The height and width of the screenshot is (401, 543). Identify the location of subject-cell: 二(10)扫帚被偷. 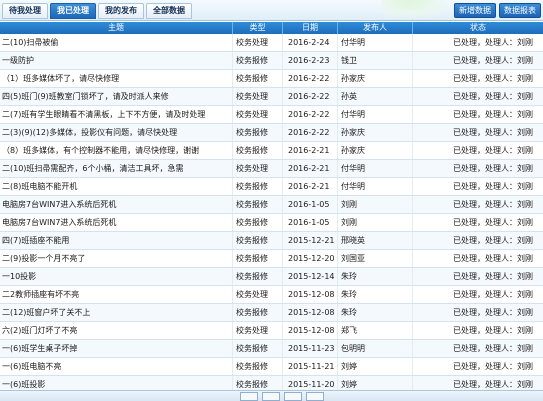
(116, 42).